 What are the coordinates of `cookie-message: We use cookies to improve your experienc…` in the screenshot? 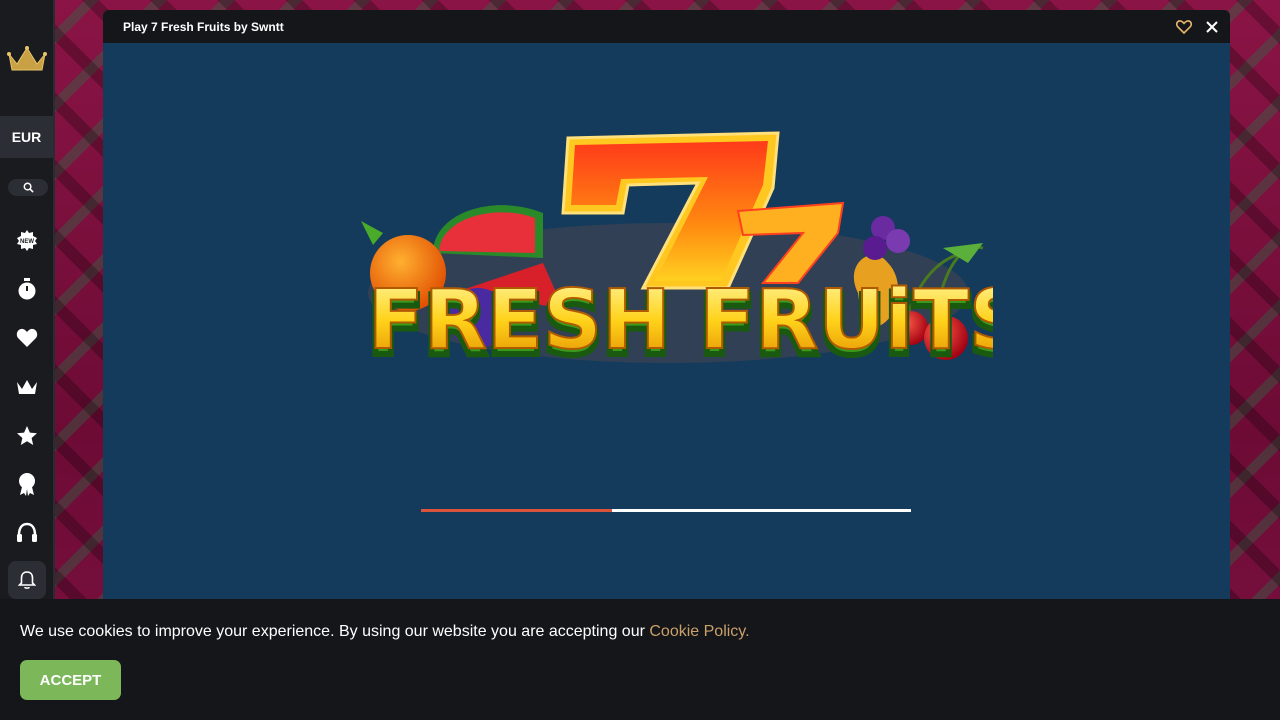 It's located at (385, 632).